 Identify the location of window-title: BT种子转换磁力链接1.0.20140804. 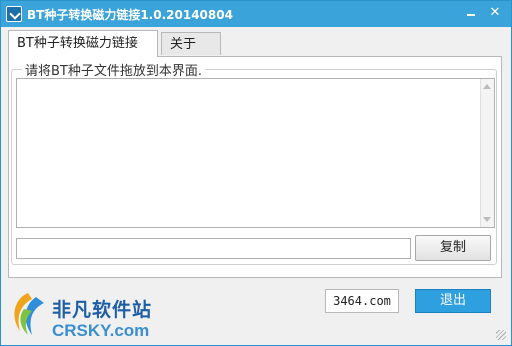
(130, 15).